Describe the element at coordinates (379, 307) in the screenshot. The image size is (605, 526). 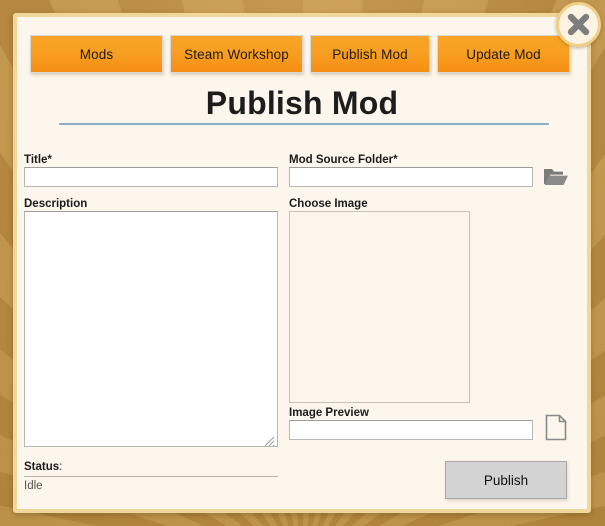
I see `choose-image-dropzone` at that location.